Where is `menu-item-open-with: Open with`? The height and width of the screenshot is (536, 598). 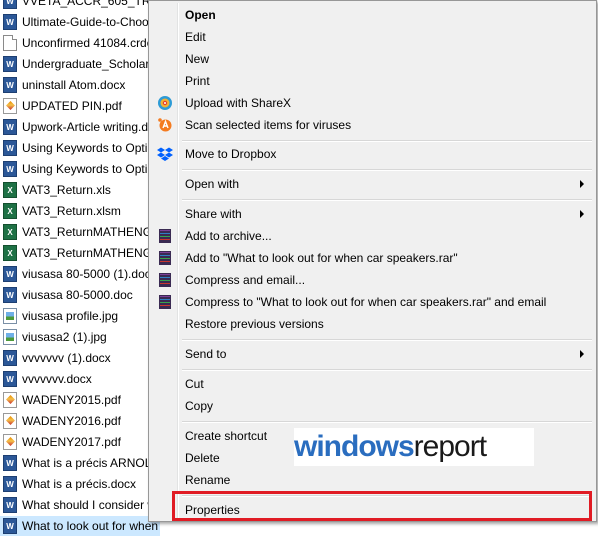 menu-item-open-with: Open with is located at coordinates (372, 184).